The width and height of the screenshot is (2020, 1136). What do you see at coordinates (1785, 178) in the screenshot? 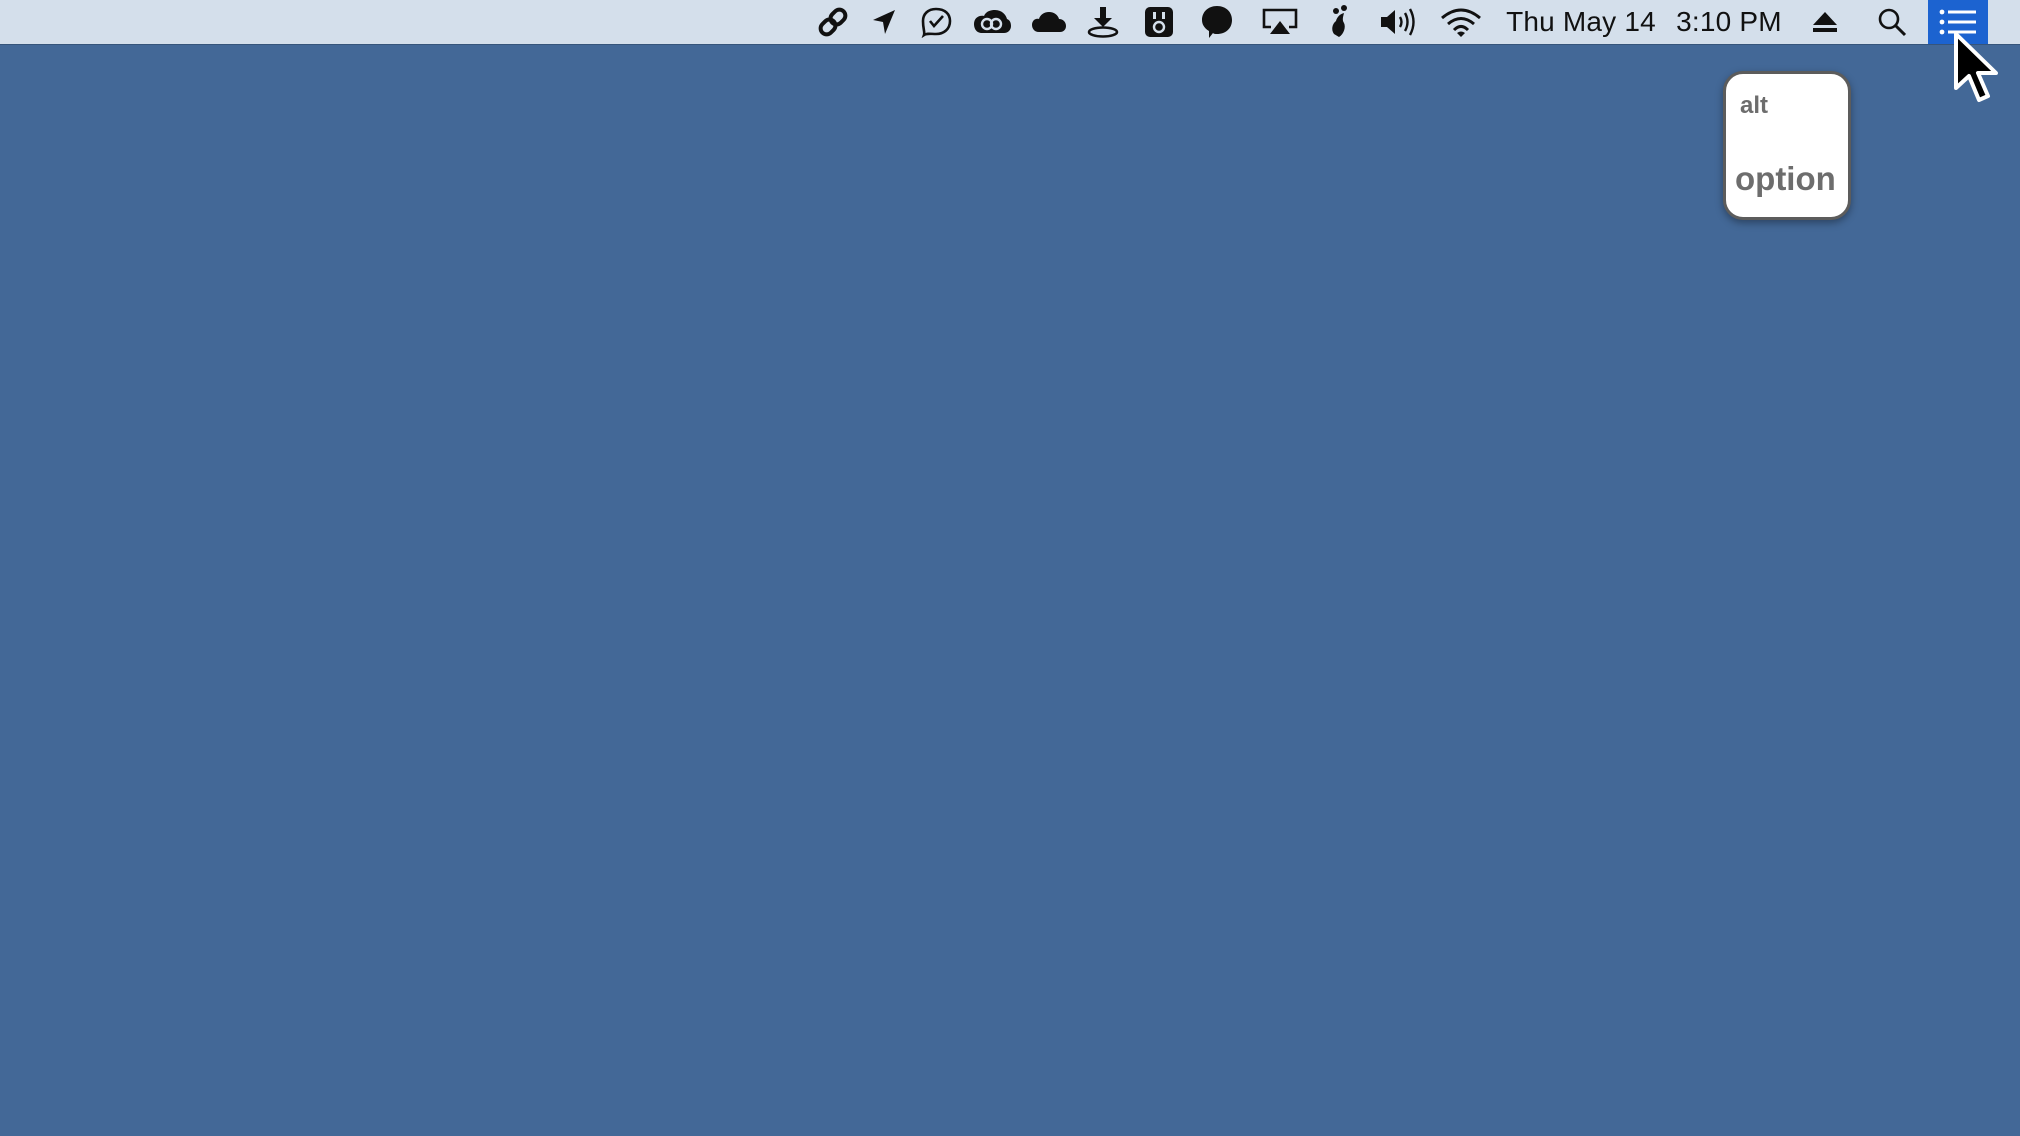
I see `key-option-label: option` at bounding box center [1785, 178].